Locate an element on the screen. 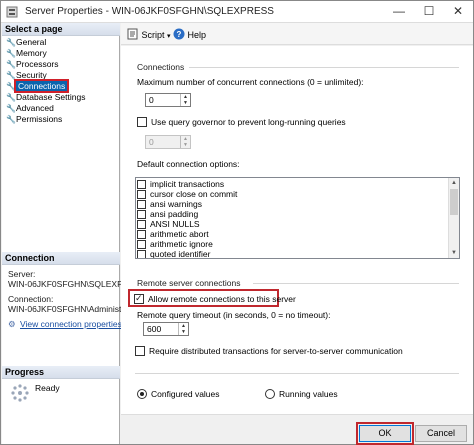 This screenshot has width=474, height=445. page-item-label: Permissions is located at coordinates (39, 119).